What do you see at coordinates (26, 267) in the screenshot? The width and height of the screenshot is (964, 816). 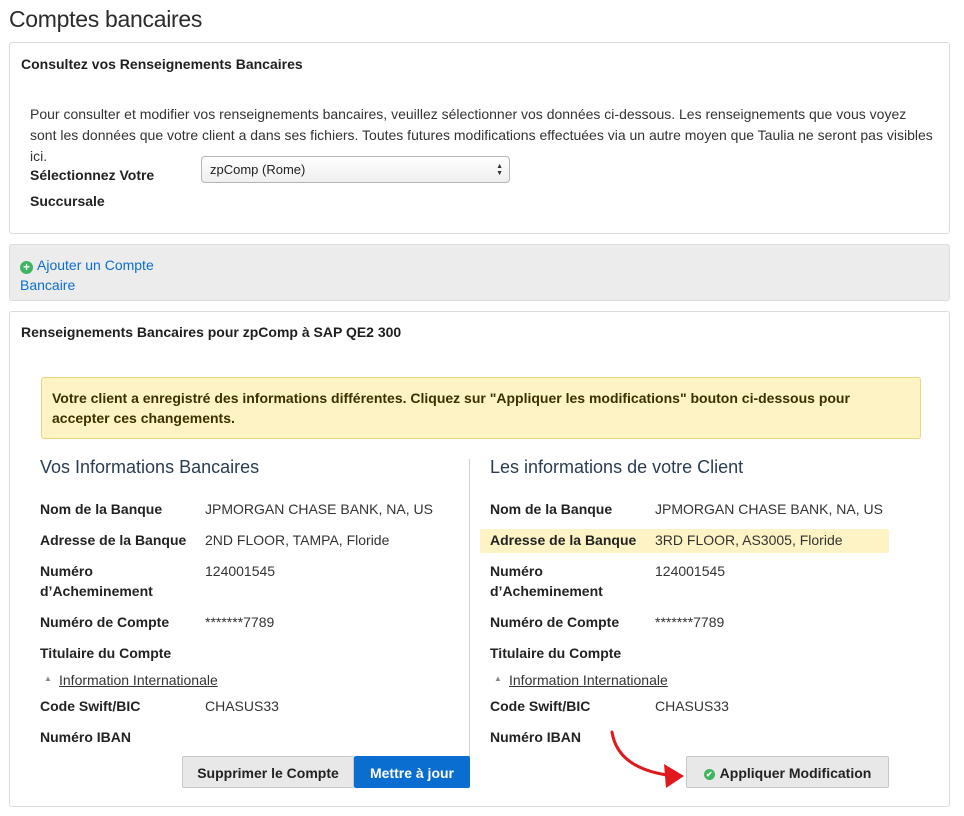 I see `plus-circle-icon: +` at bounding box center [26, 267].